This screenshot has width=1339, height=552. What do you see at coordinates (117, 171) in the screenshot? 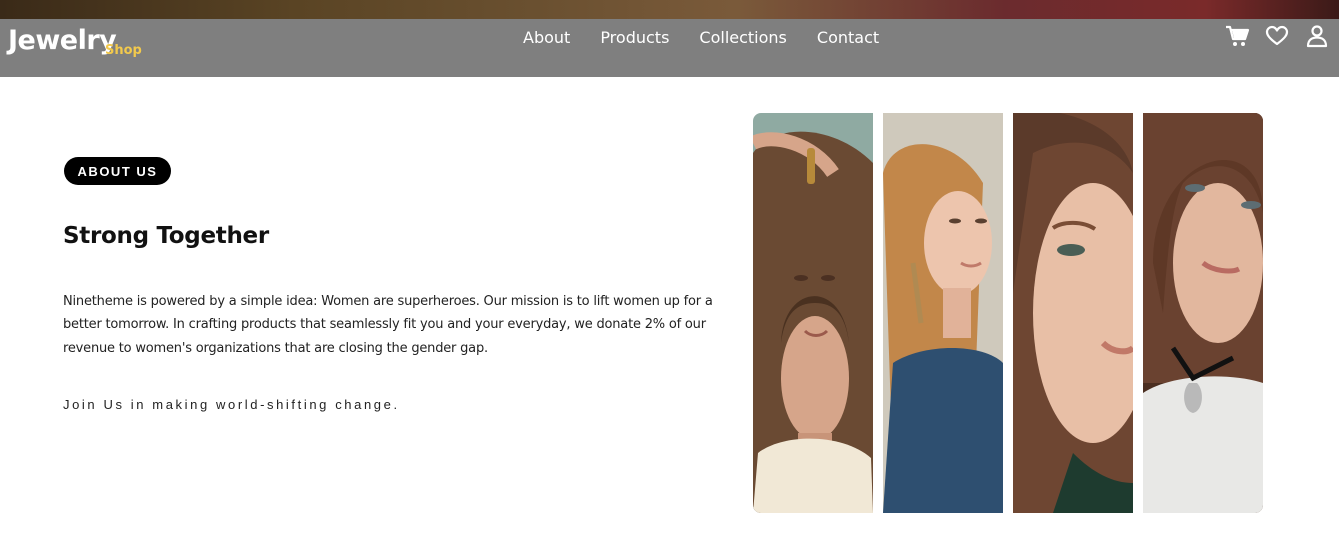
I see `about-us-badge: ABOUT US` at bounding box center [117, 171].